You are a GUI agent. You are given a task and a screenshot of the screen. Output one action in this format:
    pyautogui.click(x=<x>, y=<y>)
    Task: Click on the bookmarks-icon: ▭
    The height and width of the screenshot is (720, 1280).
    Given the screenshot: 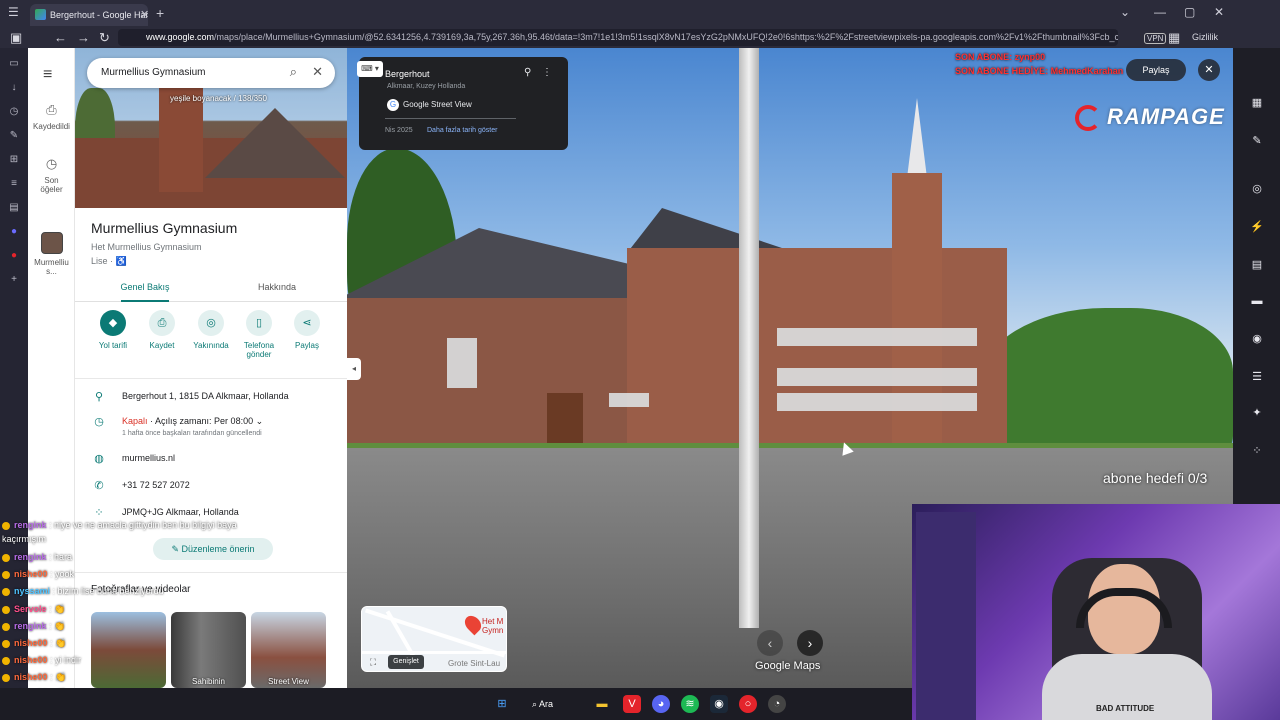 What is the action you would take?
    pyautogui.click(x=14, y=64)
    